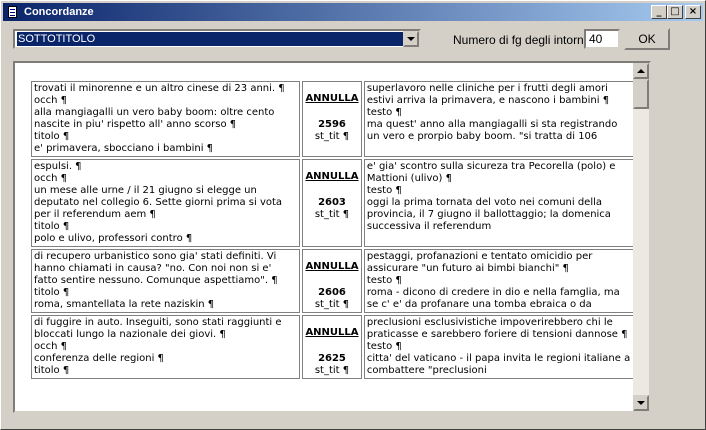 This screenshot has height=430, width=706. I want to click on close-button: ×, so click(693, 12).